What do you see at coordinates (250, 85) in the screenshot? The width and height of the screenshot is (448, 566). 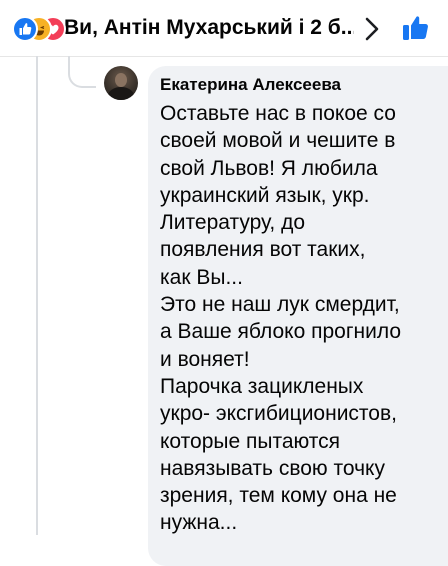 I see `comment-author: Екатерина Алексеева` at bounding box center [250, 85].